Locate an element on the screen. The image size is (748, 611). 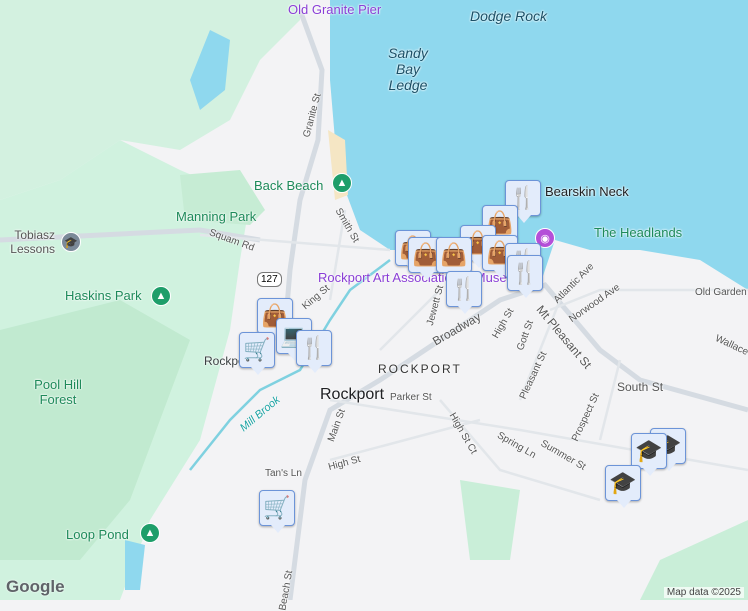
street-label: Parker St is located at coordinates (411, 397).